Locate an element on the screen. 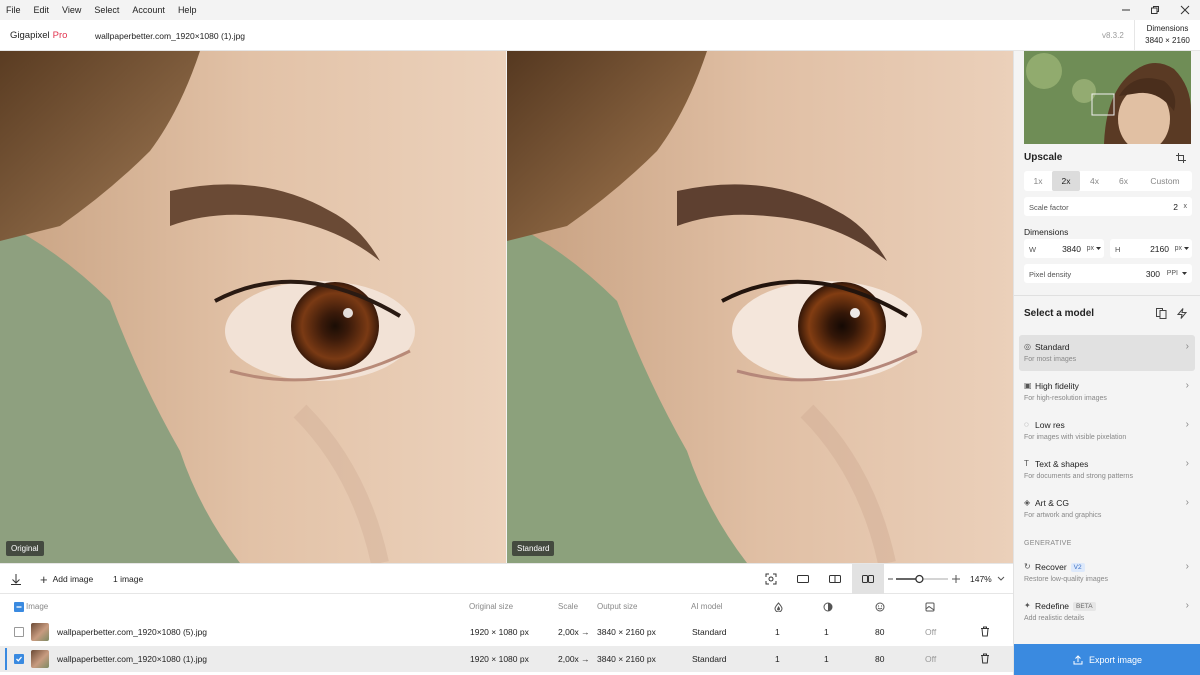 The height and width of the screenshot is (675, 1200). output-dimensions-label: Dimensions is located at coordinates (1167, 28).